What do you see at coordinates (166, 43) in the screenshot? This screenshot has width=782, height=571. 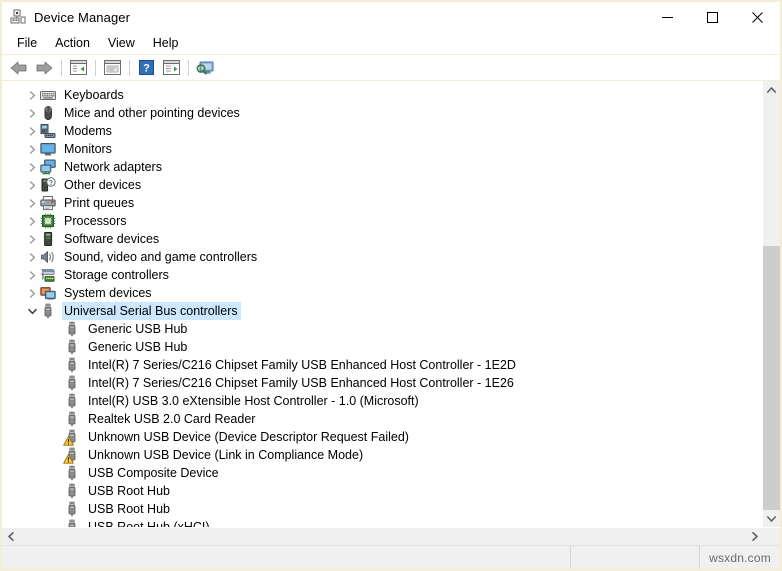 I see `menu-item-help: Help` at bounding box center [166, 43].